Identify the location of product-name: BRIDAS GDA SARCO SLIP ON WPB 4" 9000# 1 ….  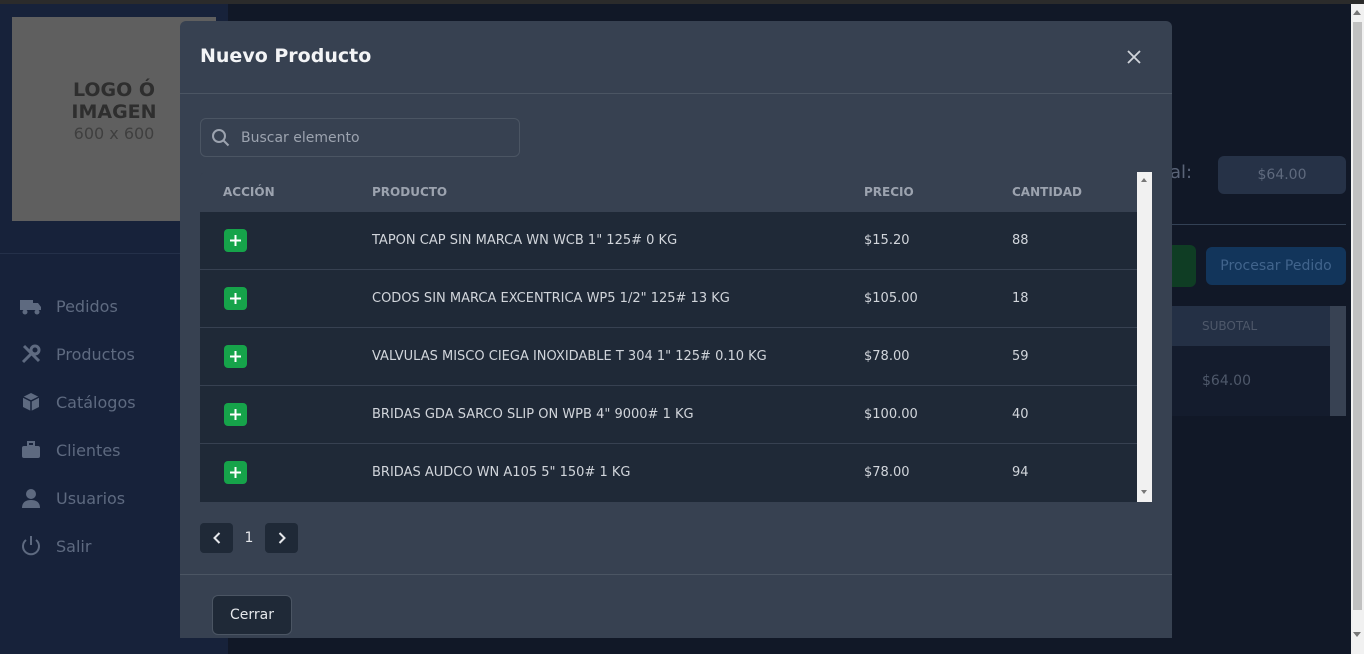
(533, 414).